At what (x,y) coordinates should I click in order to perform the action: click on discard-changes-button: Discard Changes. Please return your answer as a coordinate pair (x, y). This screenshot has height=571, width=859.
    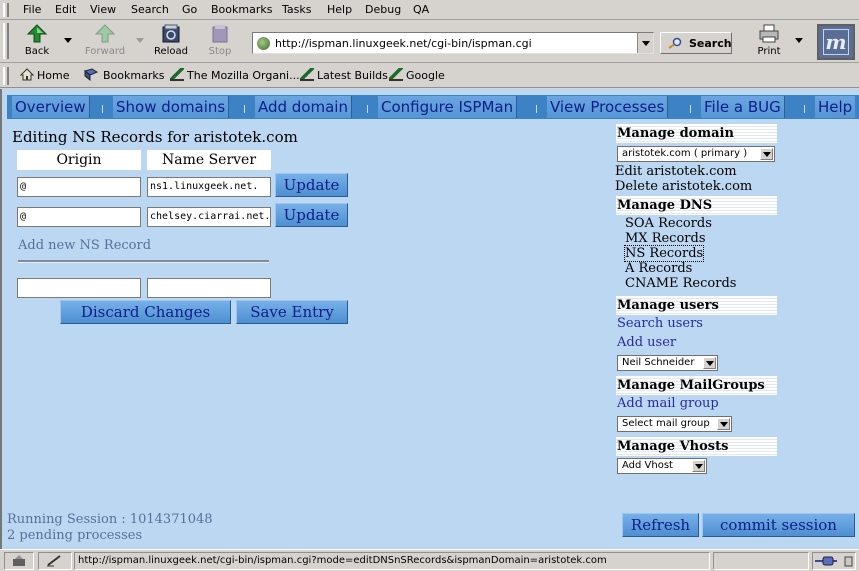
    Looking at the image, I should click on (145, 312).